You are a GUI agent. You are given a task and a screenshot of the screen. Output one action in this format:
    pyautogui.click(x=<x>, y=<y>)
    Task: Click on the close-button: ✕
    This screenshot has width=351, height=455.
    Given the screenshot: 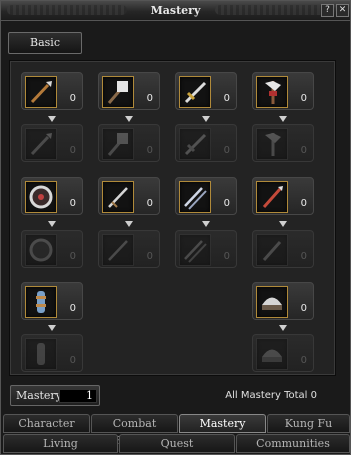 What is the action you would take?
    pyautogui.click(x=342, y=10)
    